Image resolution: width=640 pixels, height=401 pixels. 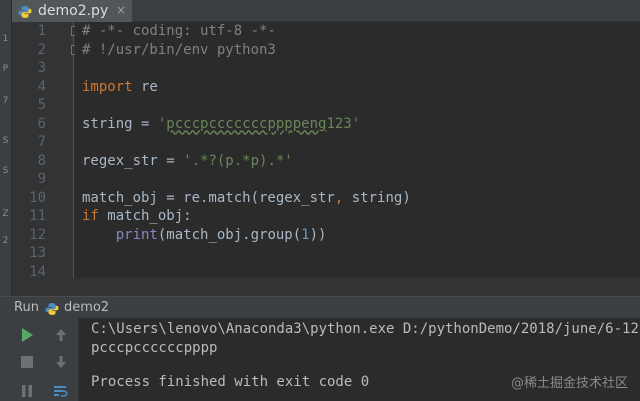 I want to click on pause-button, so click(x=27, y=390).